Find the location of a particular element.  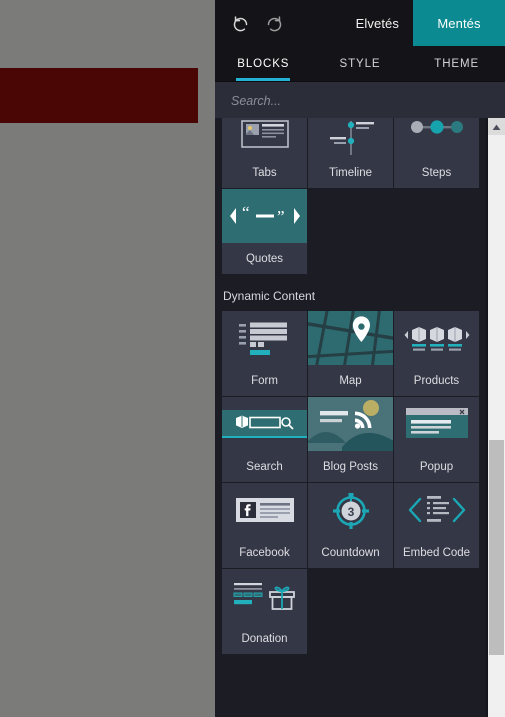

tabs-thumbnail-icon is located at coordinates (264, 137).